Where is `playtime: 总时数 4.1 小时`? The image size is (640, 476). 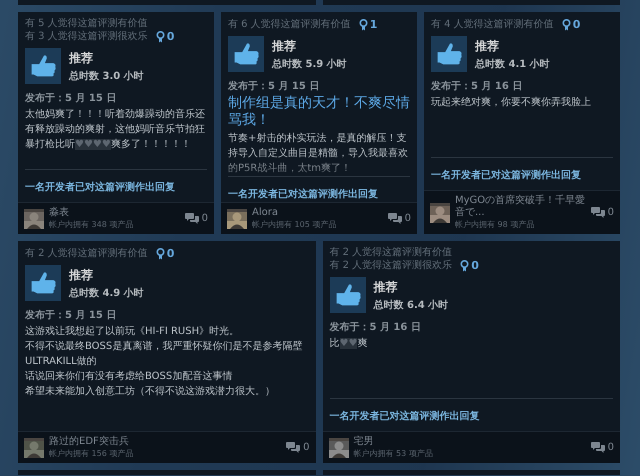
playtime: 总时数 4.1 小时 is located at coordinates (512, 64).